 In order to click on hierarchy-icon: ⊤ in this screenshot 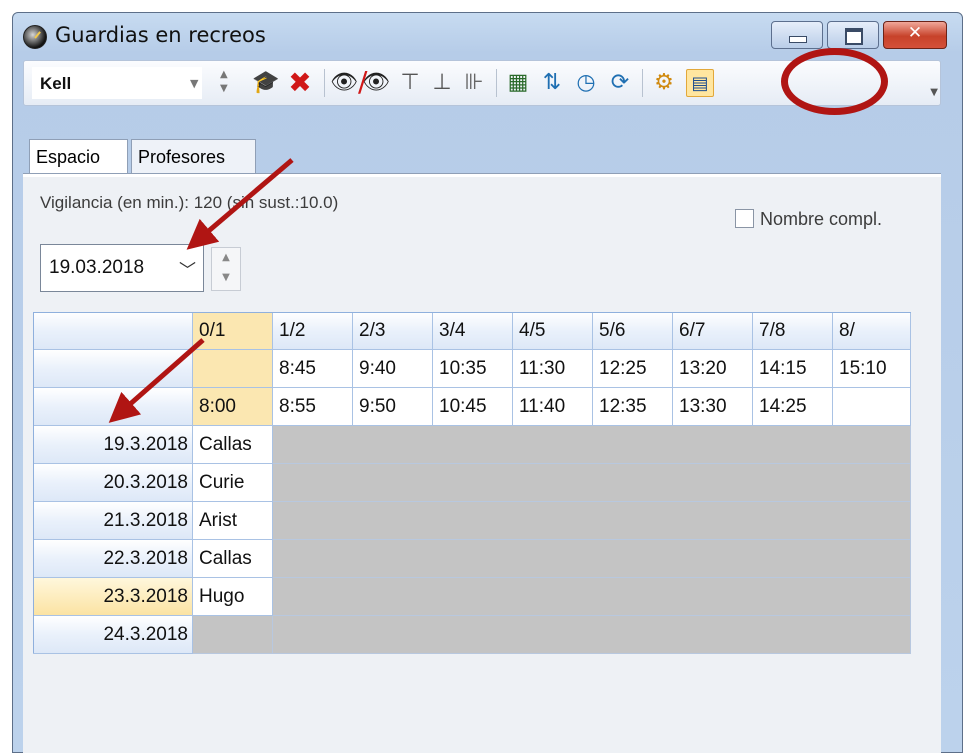, I will do `click(410, 83)`.